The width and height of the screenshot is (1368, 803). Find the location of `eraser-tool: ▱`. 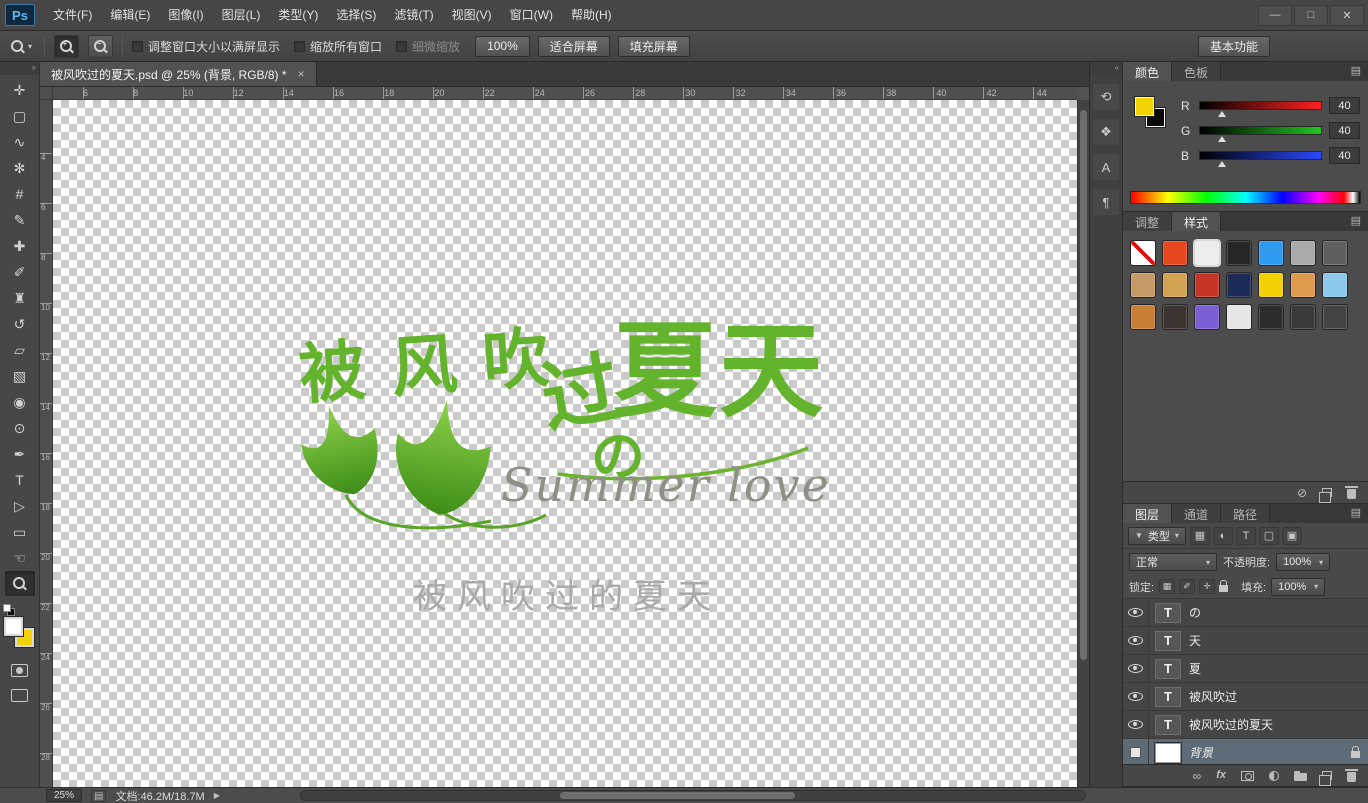

eraser-tool: ▱ is located at coordinates (20, 349).